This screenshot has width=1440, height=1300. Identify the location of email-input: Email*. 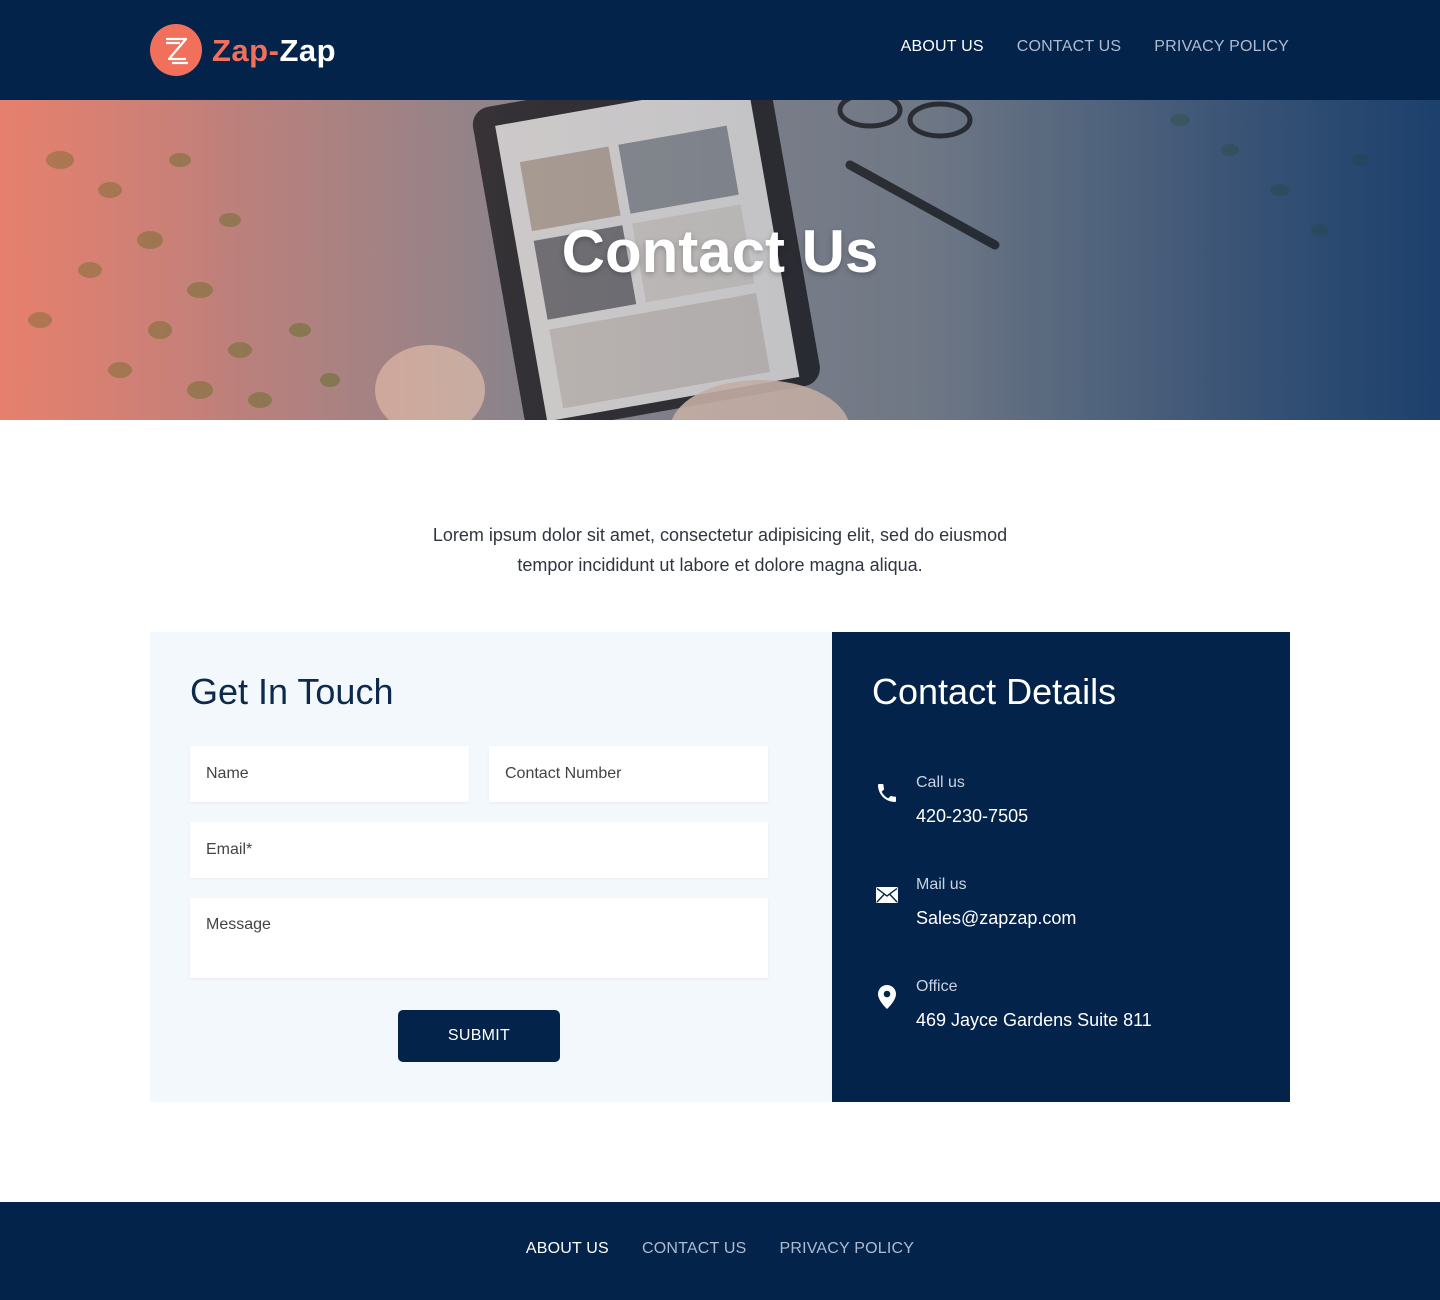
(479, 850).